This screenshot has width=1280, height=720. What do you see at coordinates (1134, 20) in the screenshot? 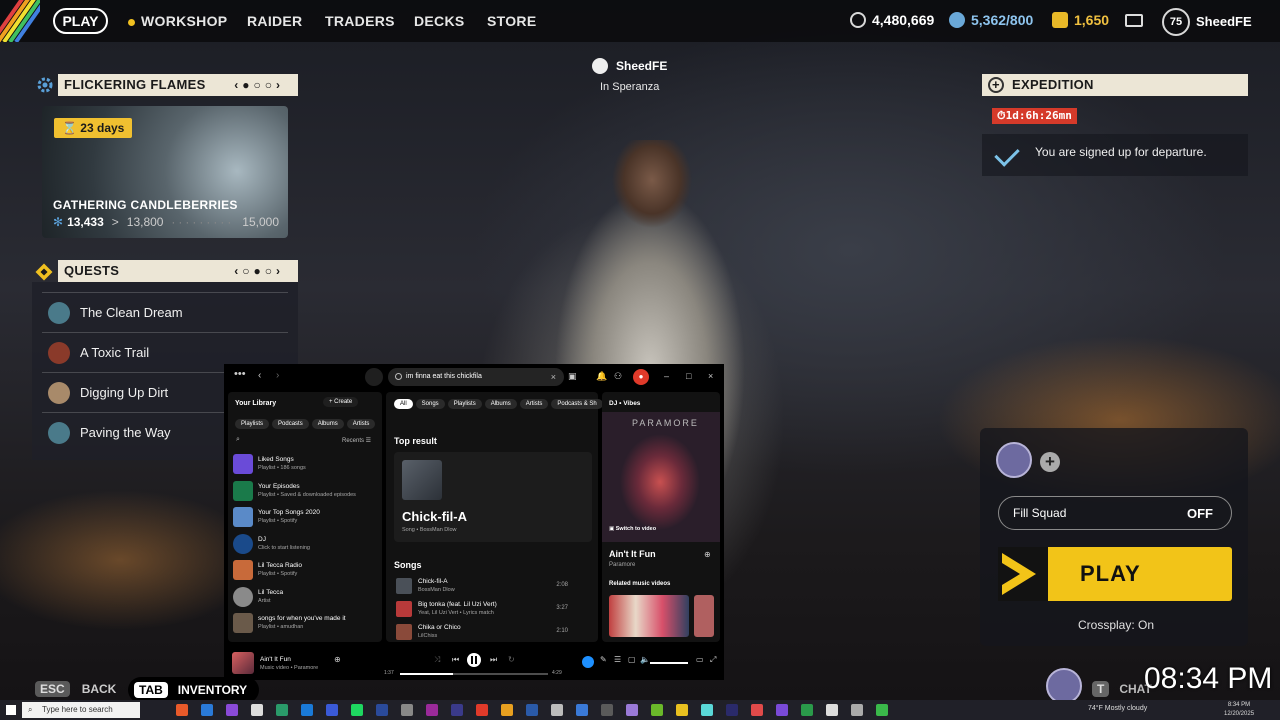
I see `mail-icon` at bounding box center [1134, 20].